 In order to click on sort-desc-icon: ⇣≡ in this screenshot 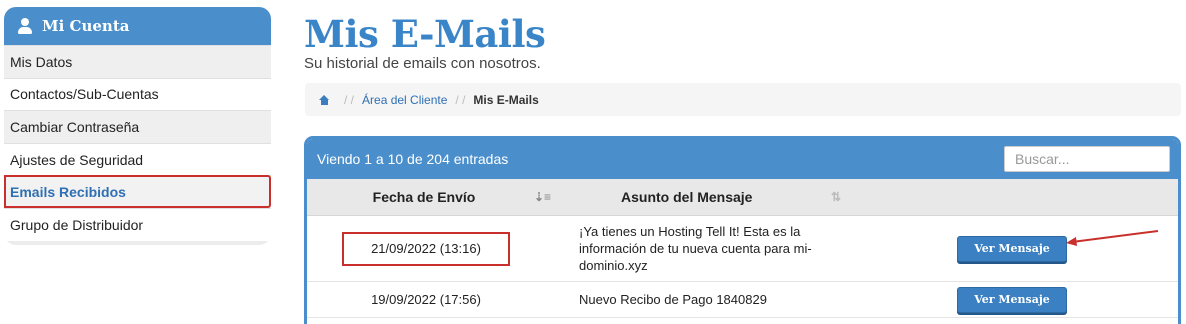, I will do `click(542, 197)`.